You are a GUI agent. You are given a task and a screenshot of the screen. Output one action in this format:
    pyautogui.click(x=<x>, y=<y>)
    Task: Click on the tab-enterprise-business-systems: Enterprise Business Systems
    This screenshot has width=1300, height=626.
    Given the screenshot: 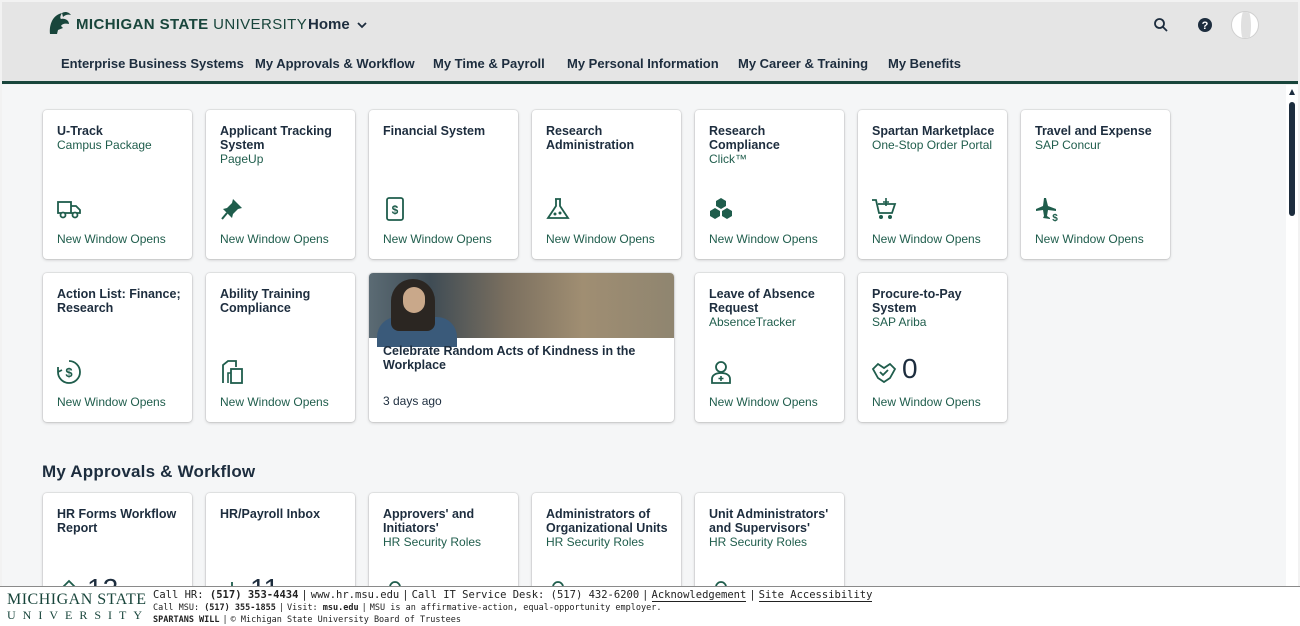 What is the action you would take?
    pyautogui.click(x=153, y=66)
    